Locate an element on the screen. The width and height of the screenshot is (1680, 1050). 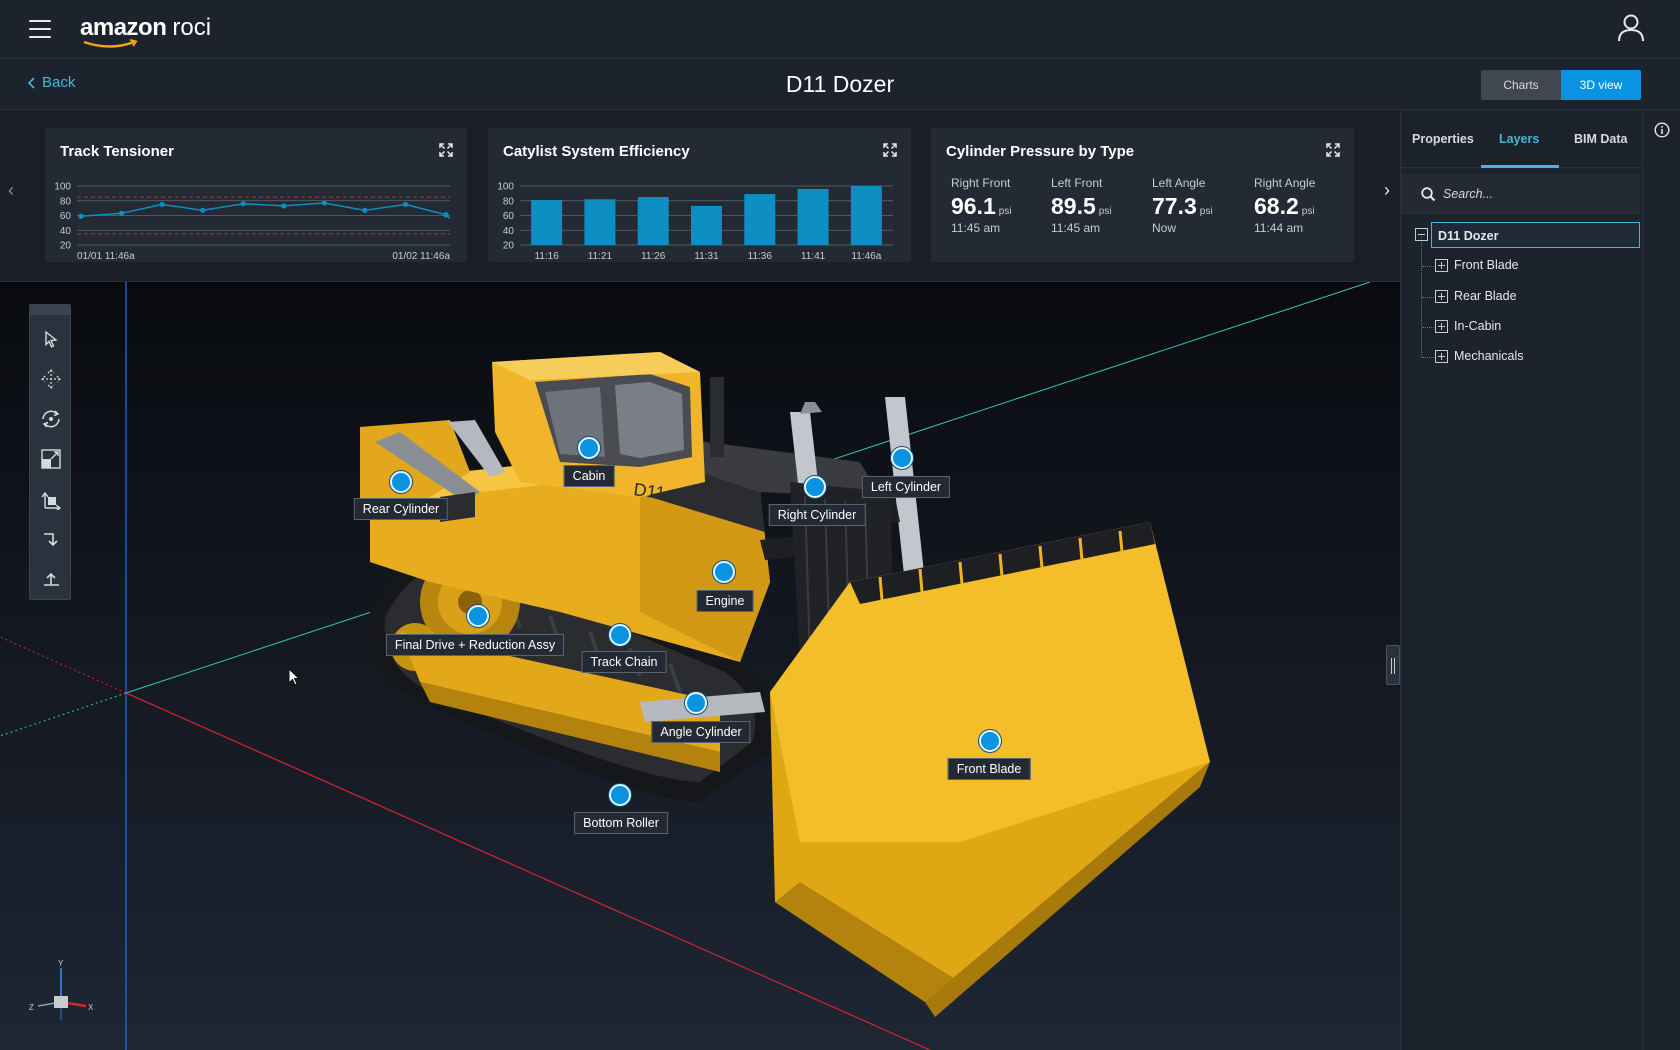
select-tool-icon is located at coordinates (51, 339).